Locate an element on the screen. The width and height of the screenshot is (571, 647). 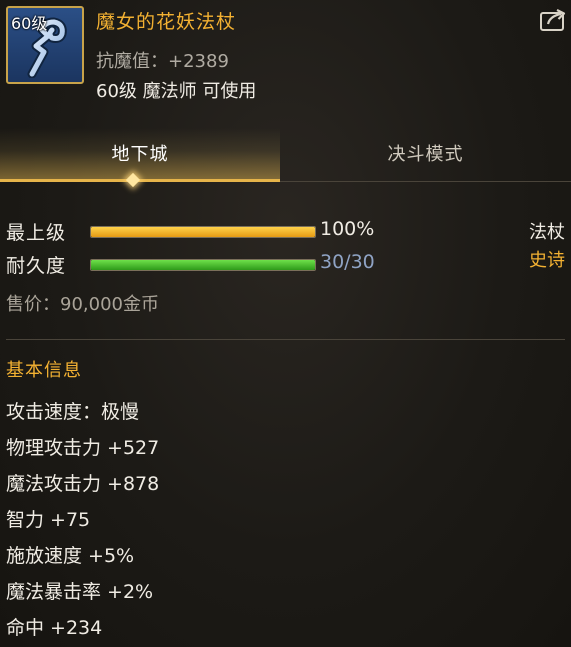
grade-row: 最上级 100% is located at coordinates (286, 232).